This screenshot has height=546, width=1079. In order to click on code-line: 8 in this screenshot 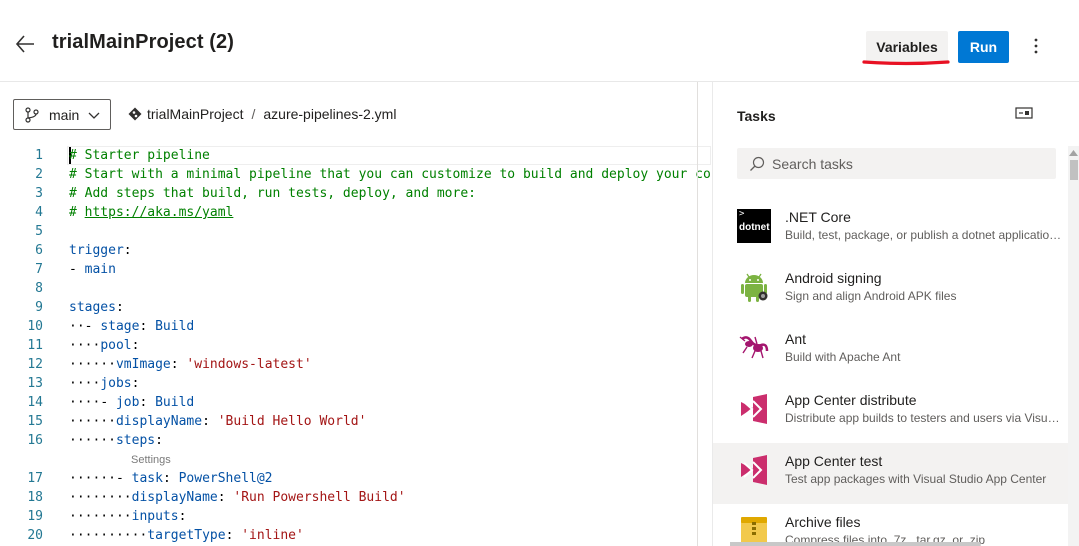, I will do `click(355, 288)`.